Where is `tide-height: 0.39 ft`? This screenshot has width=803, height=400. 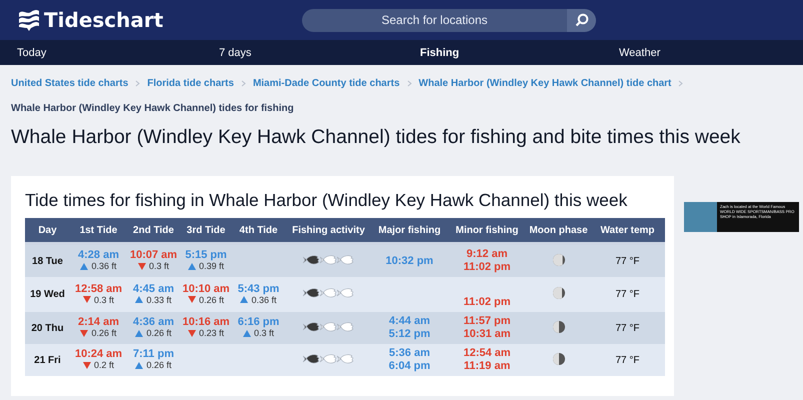 tide-height: 0.39 ft is located at coordinates (211, 266).